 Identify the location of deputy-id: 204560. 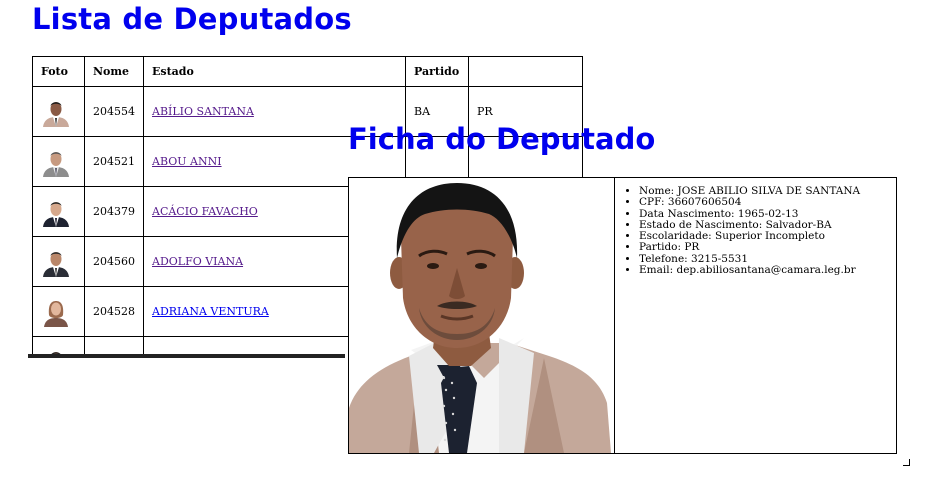
(114, 261).